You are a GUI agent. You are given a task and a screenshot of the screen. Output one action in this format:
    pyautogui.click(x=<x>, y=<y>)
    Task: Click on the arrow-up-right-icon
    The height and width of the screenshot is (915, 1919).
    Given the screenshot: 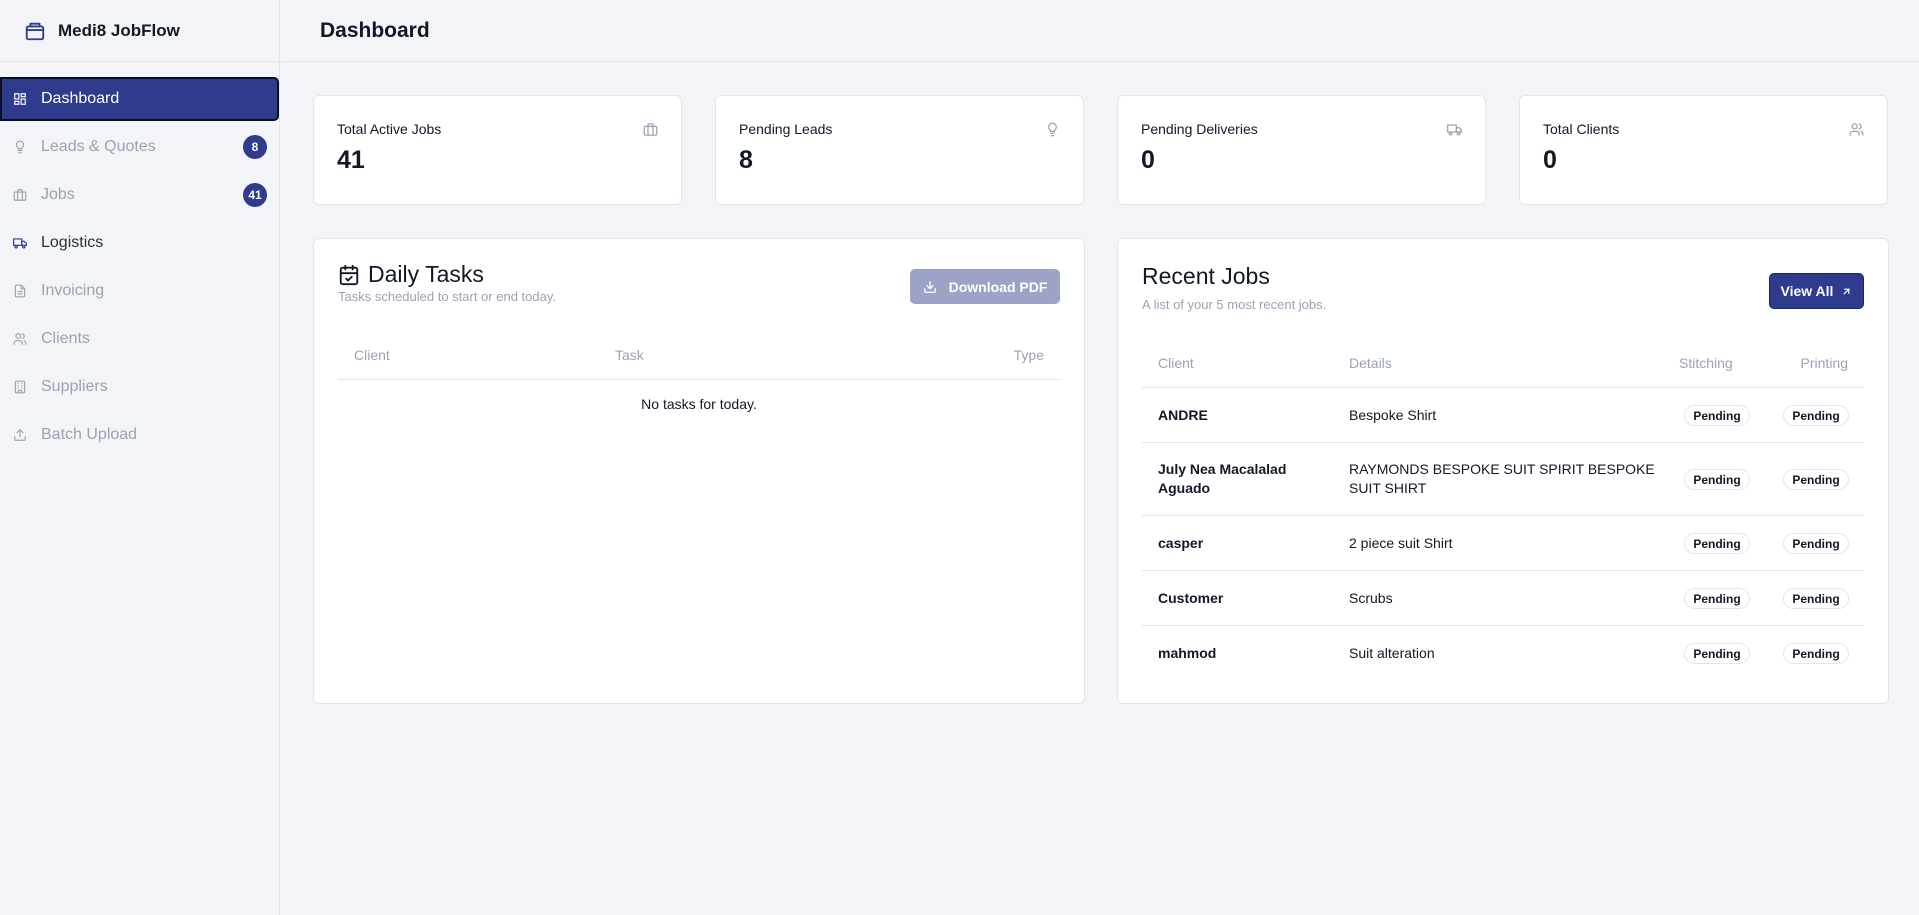 What is the action you would take?
    pyautogui.click(x=1847, y=291)
    